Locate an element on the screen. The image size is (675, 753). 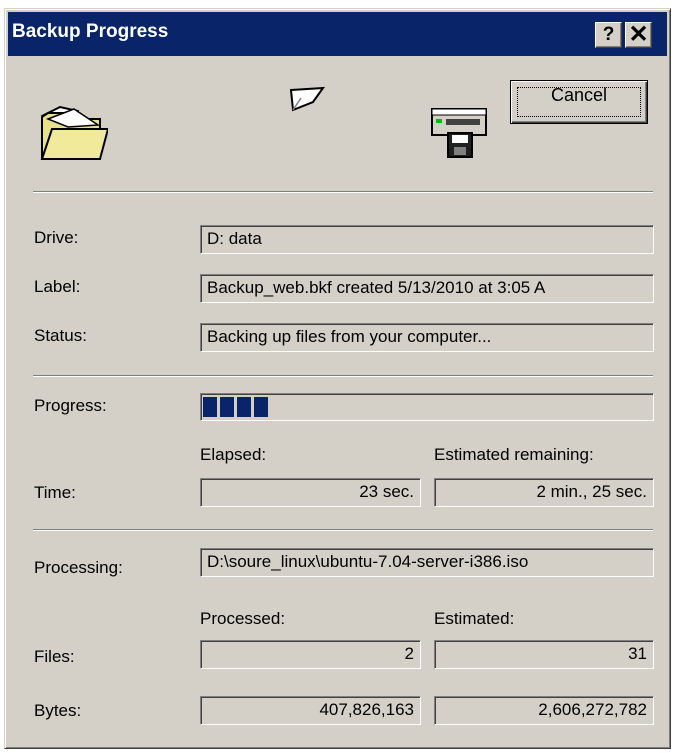
title-bar: Backup Progress ? ✕ is located at coordinates (337, 34).